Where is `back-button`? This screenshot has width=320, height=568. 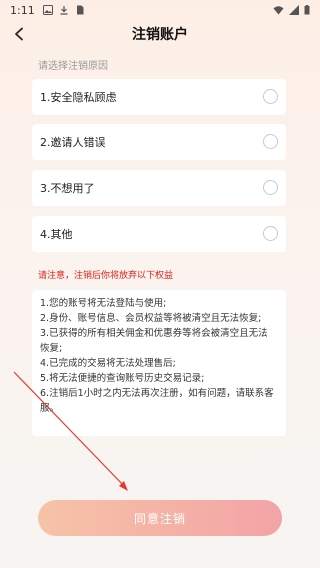 back-button is located at coordinates (19, 34).